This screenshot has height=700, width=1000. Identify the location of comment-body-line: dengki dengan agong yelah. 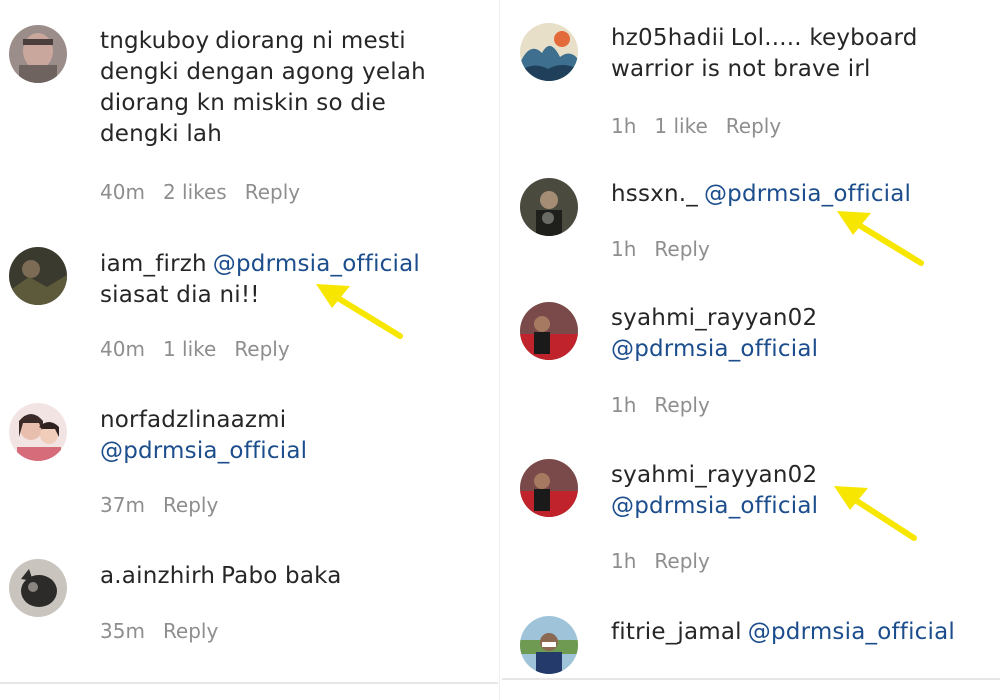
(263, 72).